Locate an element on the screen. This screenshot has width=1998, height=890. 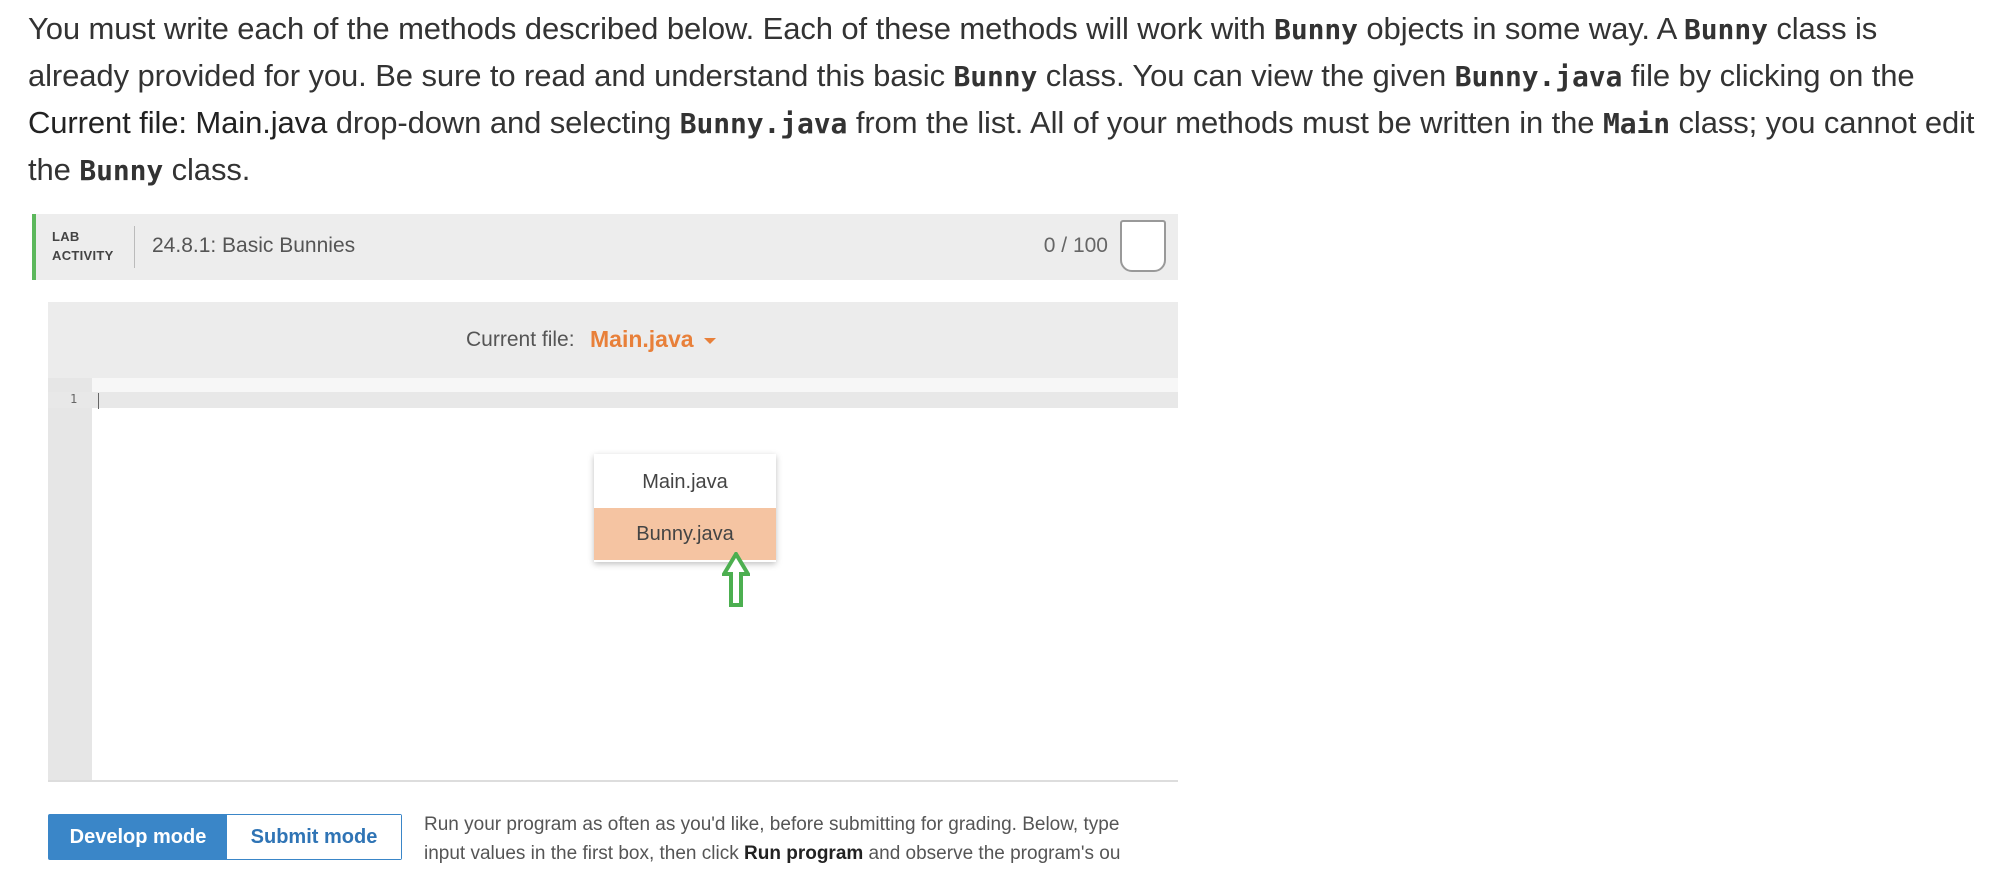
lab-tag-line: LAB is located at coordinates (66, 236).